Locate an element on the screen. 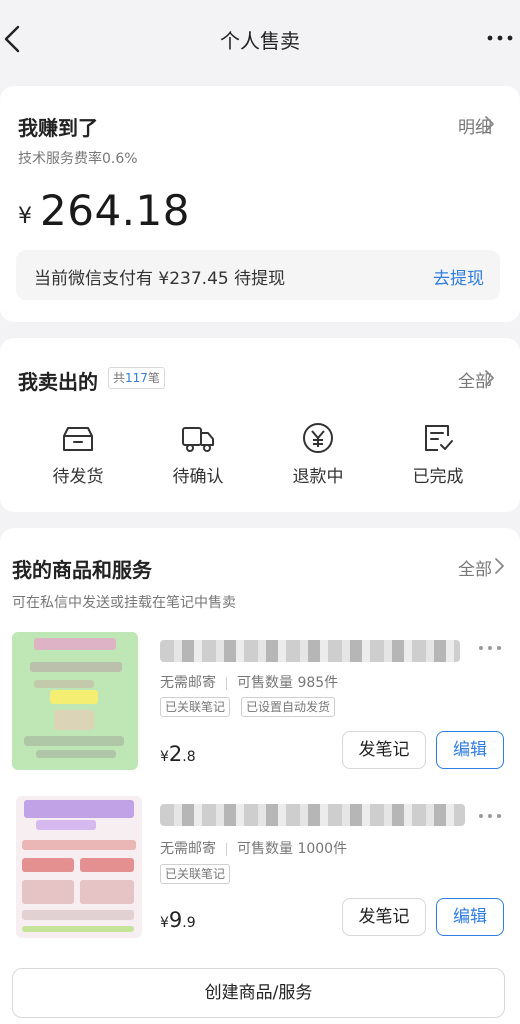 Image resolution: width=520 pixels, height=1024 pixels. status-to-confirm: 待确认 is located at coordinates (198, 454).